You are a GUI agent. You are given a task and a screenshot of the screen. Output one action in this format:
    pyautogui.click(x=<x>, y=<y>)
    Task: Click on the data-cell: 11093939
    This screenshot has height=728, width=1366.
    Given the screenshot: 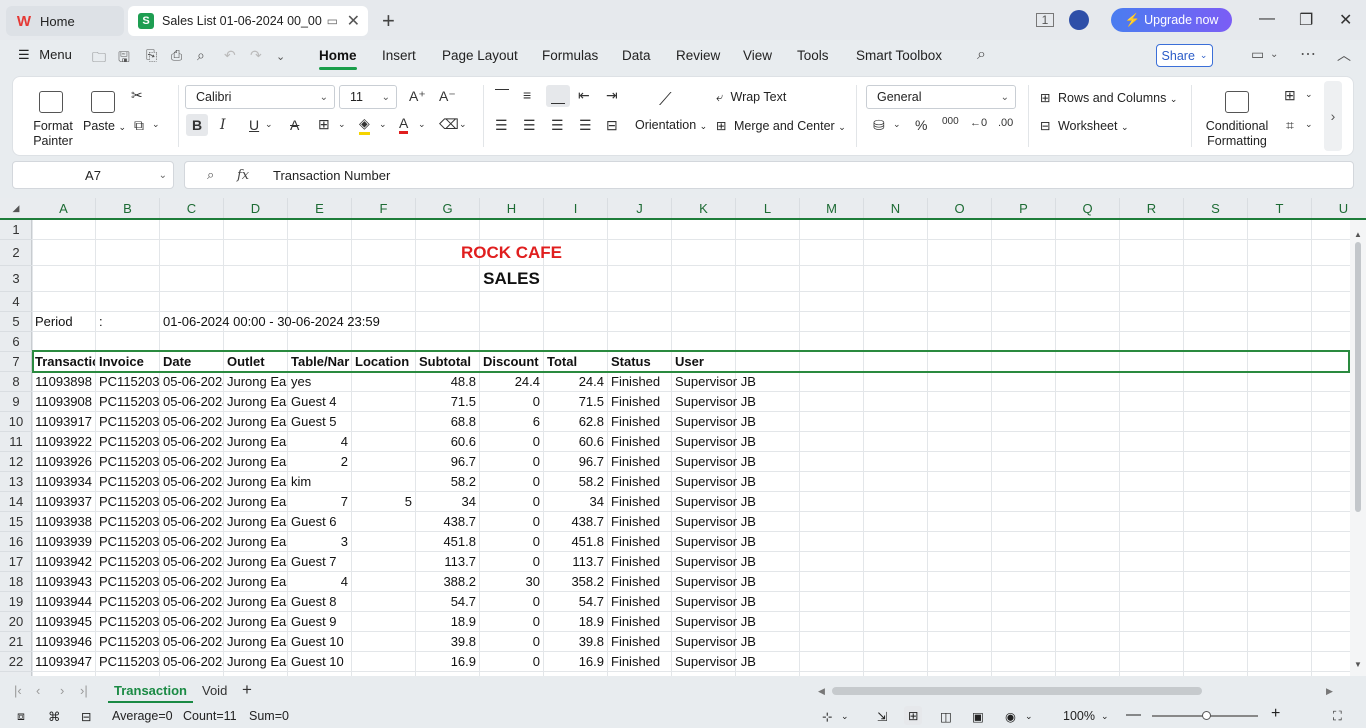 What is the action you would take?
    pyautogui.click(x=63, y=541)
    